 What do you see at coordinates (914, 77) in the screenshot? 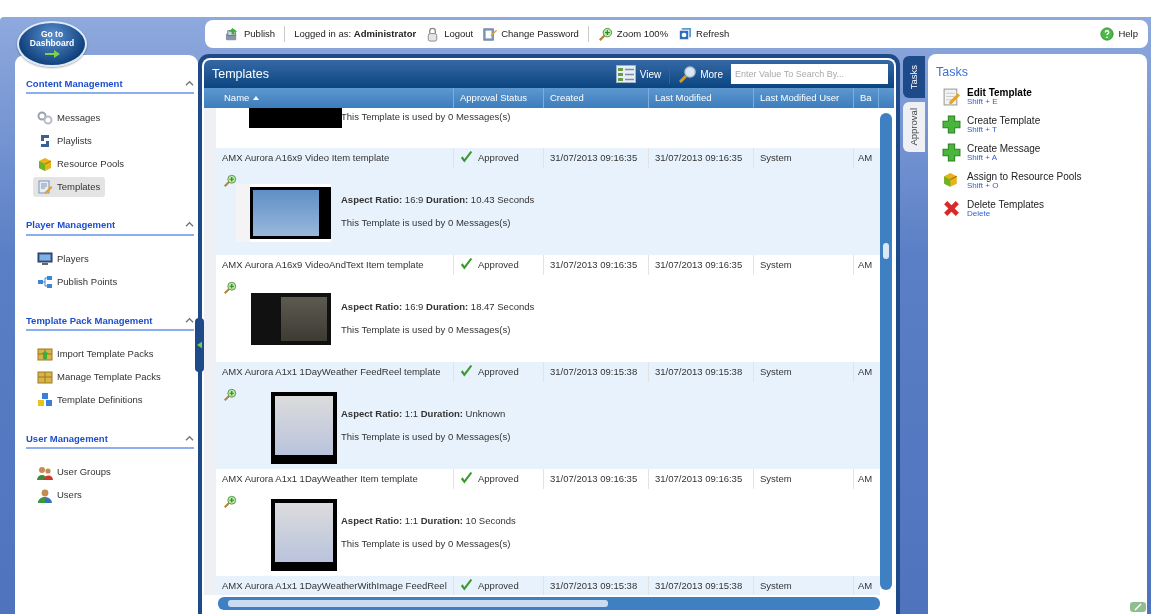
I see `side-tab: Tasks` at bounding box center [914, 77].